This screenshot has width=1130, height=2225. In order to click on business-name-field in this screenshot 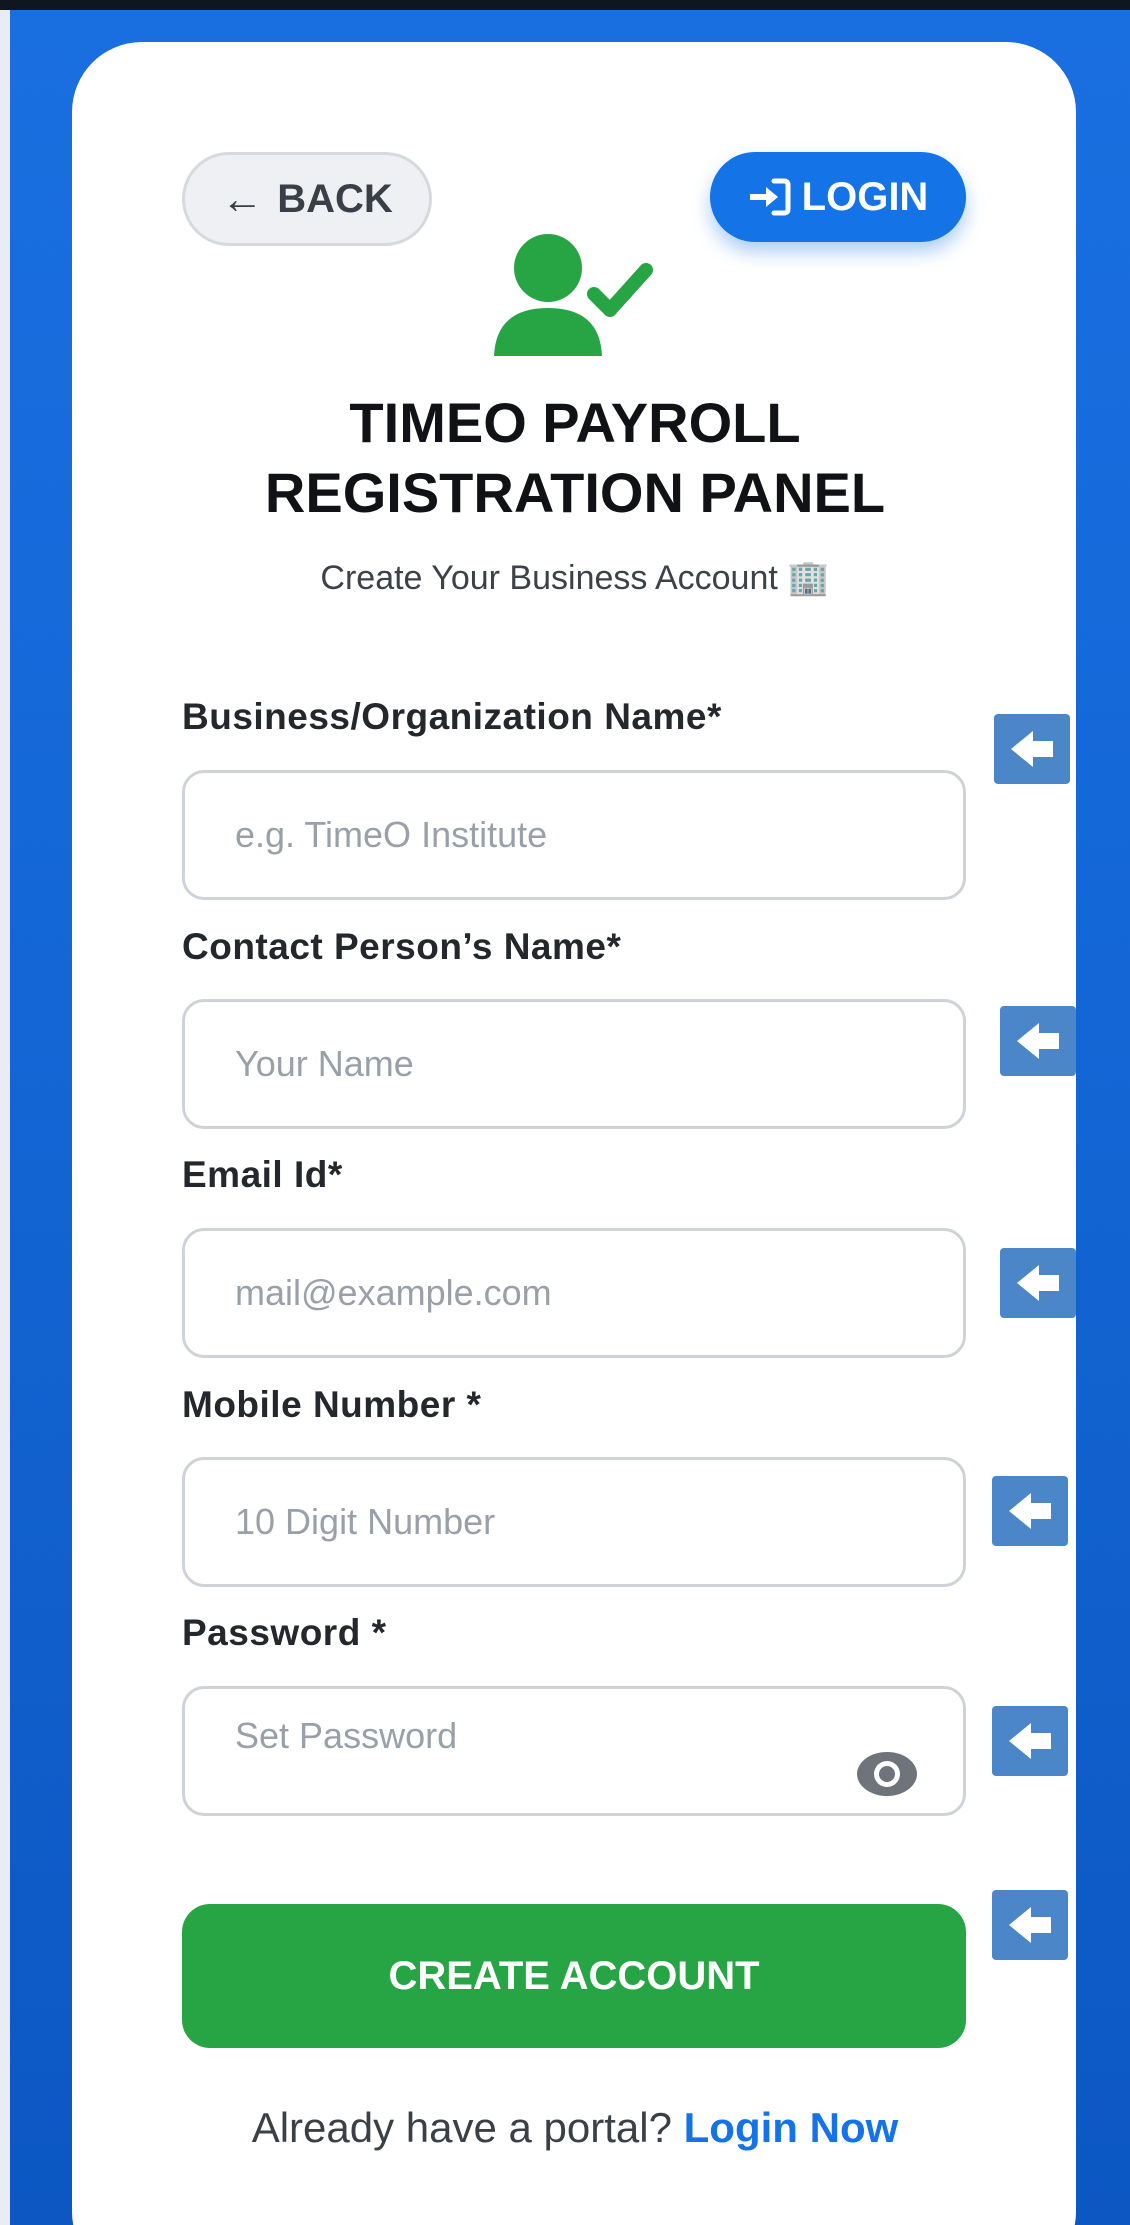, I will do `click(574, 835)`.